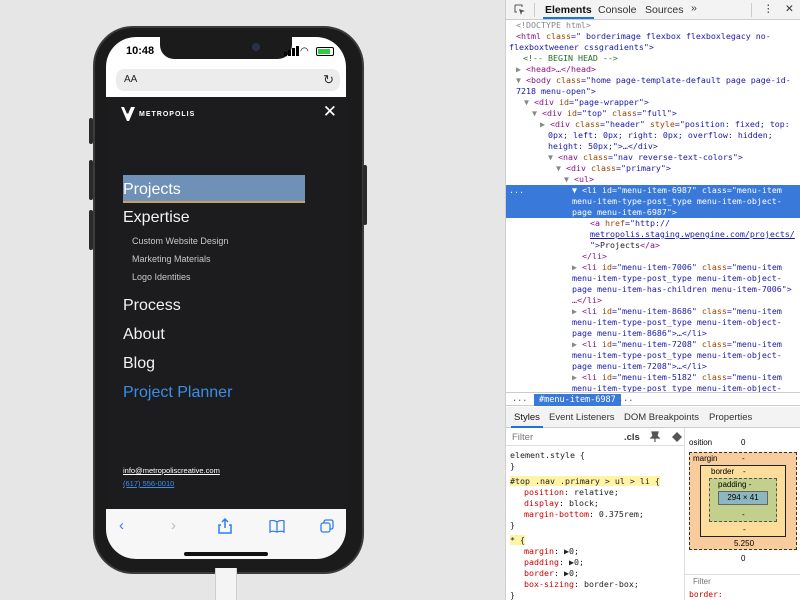 This screenshot has height=600, width=800. What do you see at coordinates (173, 525) in the screenshot?
I see `forward-icon: ›` at bounding box center [173, 525].